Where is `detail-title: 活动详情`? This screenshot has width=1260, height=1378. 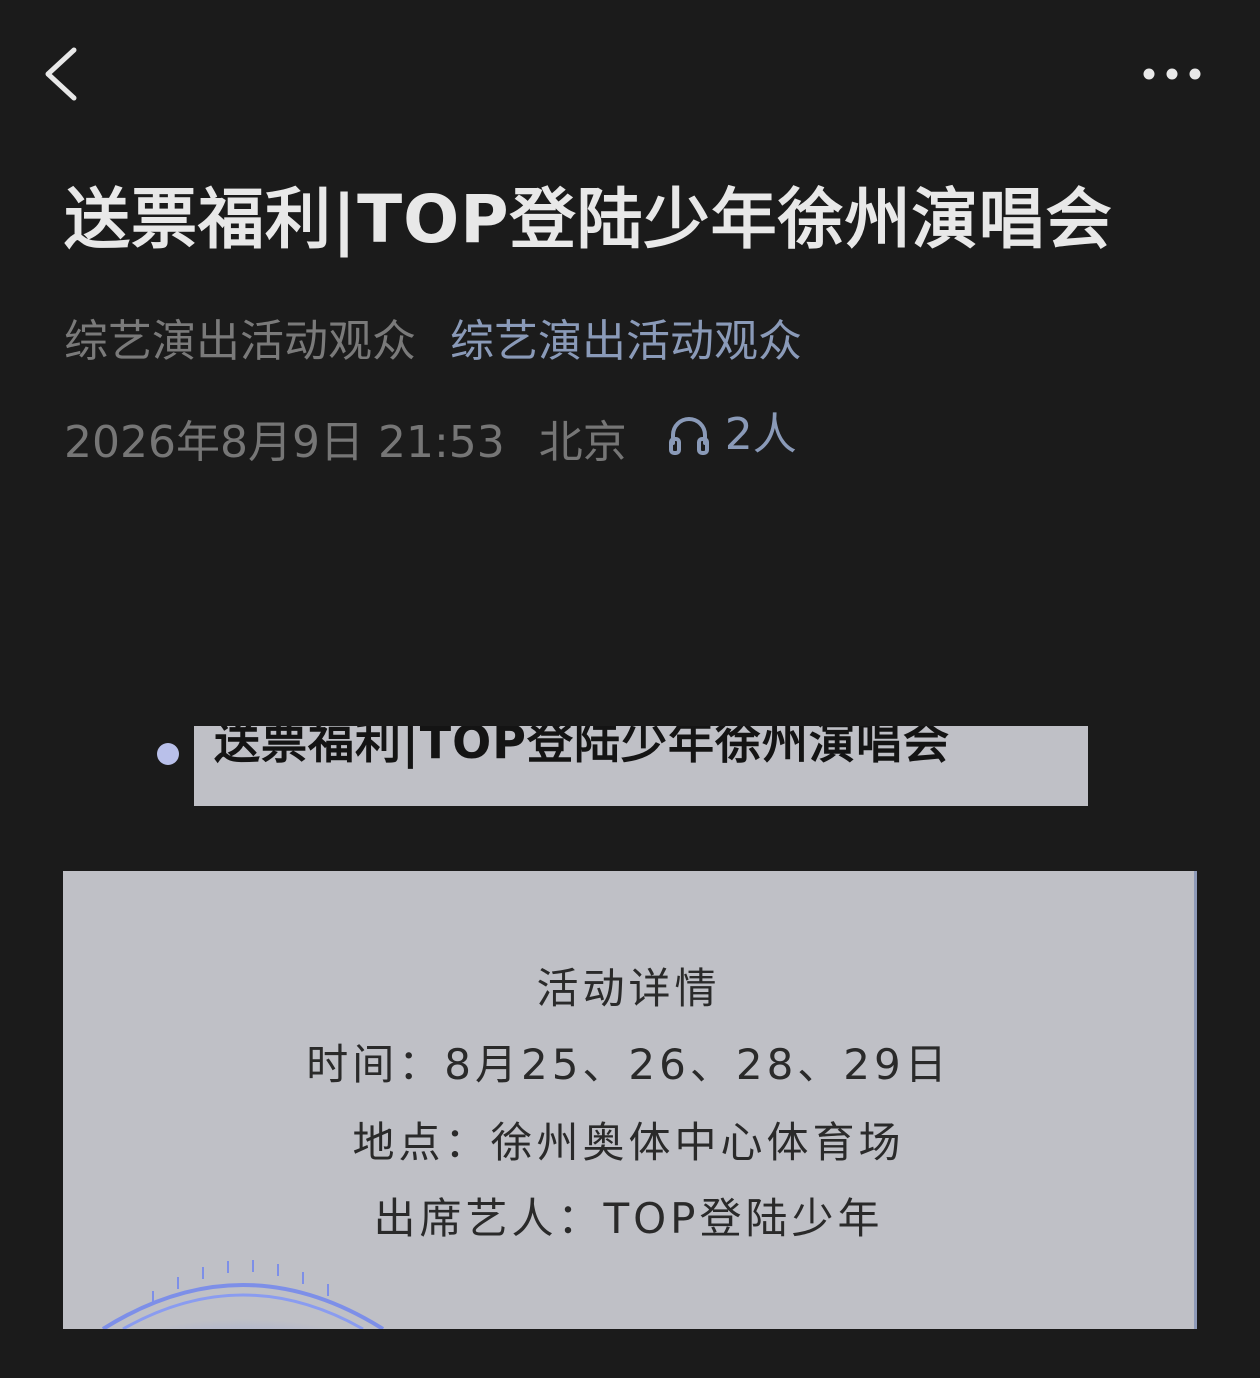
detail-title: 活动详情 is located at coordinates (628, 988).